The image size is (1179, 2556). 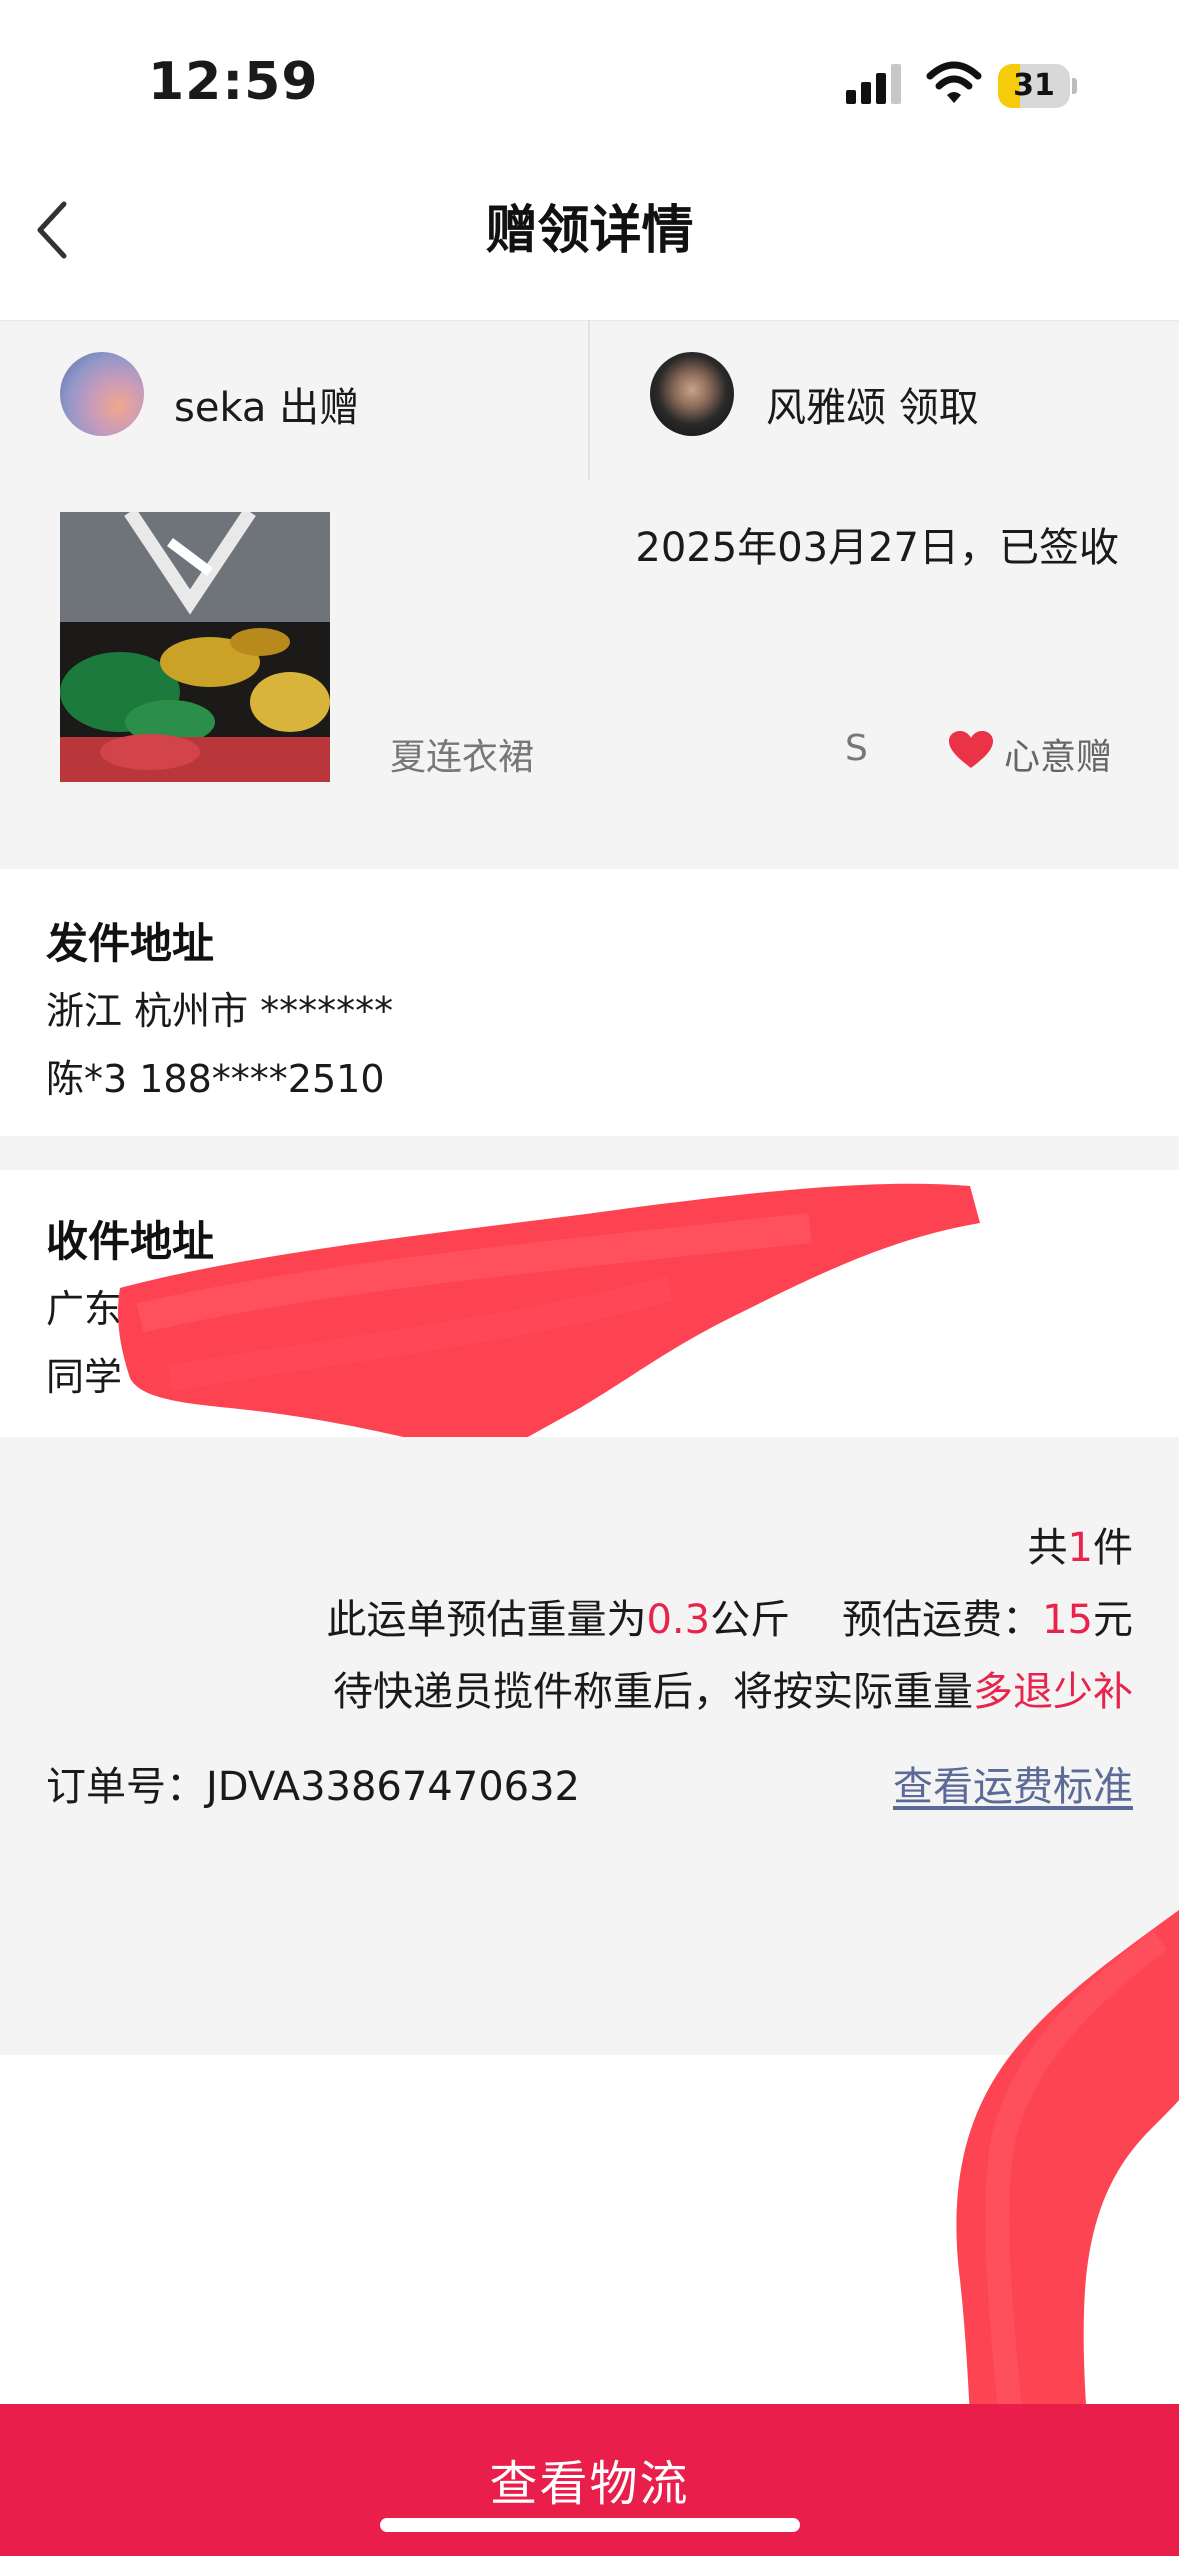 I want to click on refund-policy-line: 待快递员揽件称重后，将按实际重量多退少补, so click(x=733, y=1692).